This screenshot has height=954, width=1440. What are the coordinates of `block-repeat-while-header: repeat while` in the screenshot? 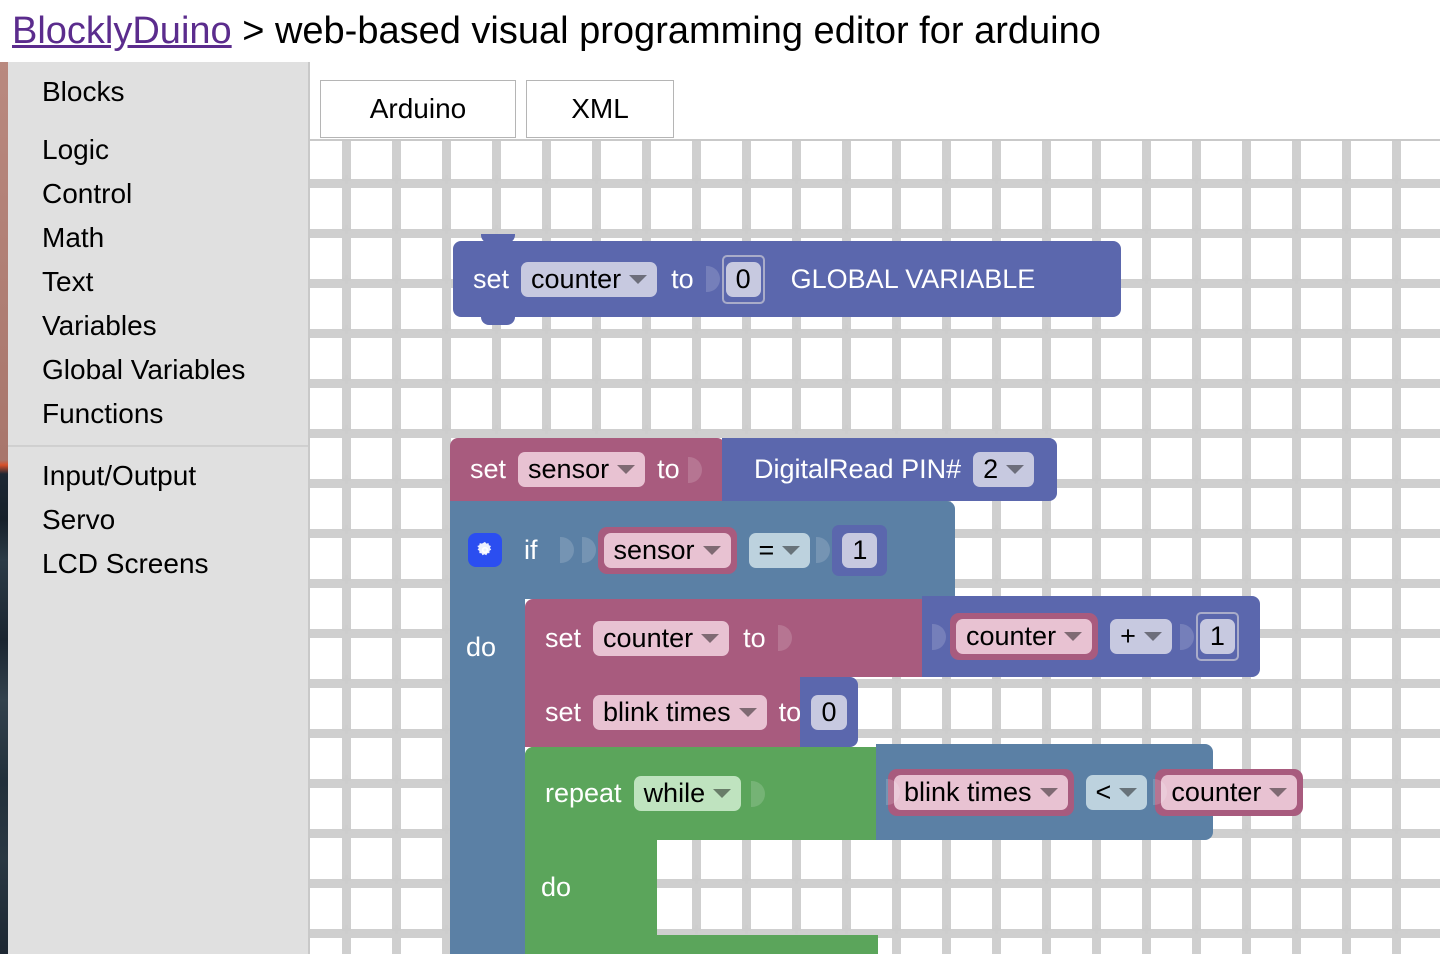 It's located at (701, 793).